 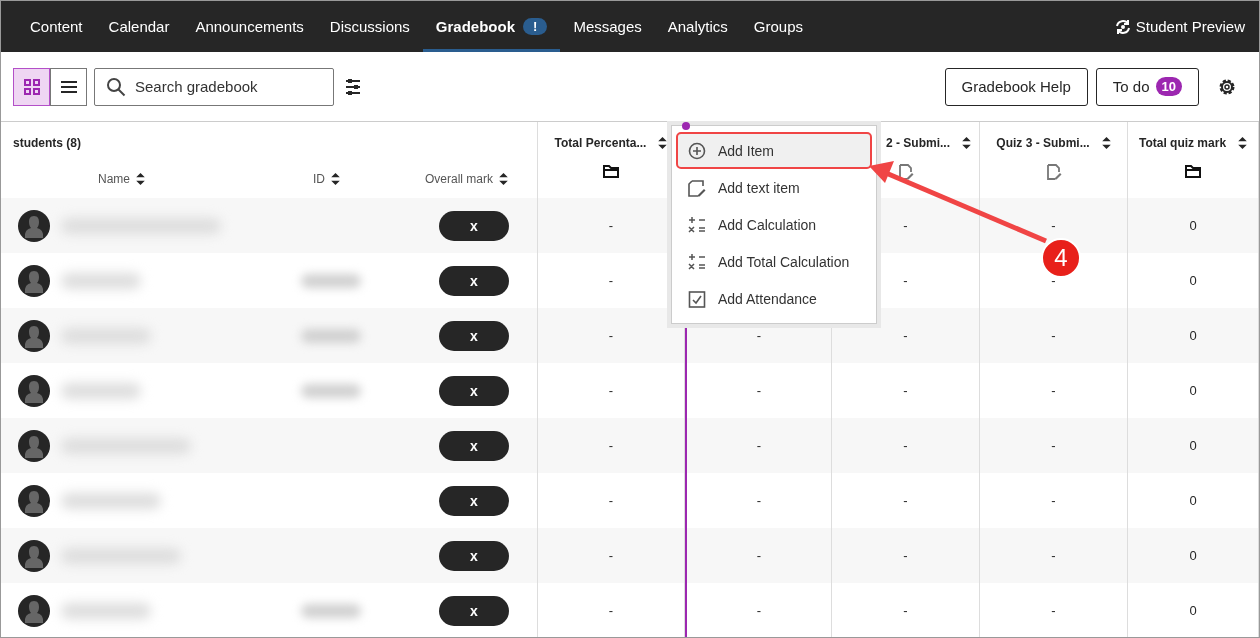 What do you see at coordinates (778, 28) in the screenshot?
I see `nav-tab: Groups` at bounding box center [778, 28].